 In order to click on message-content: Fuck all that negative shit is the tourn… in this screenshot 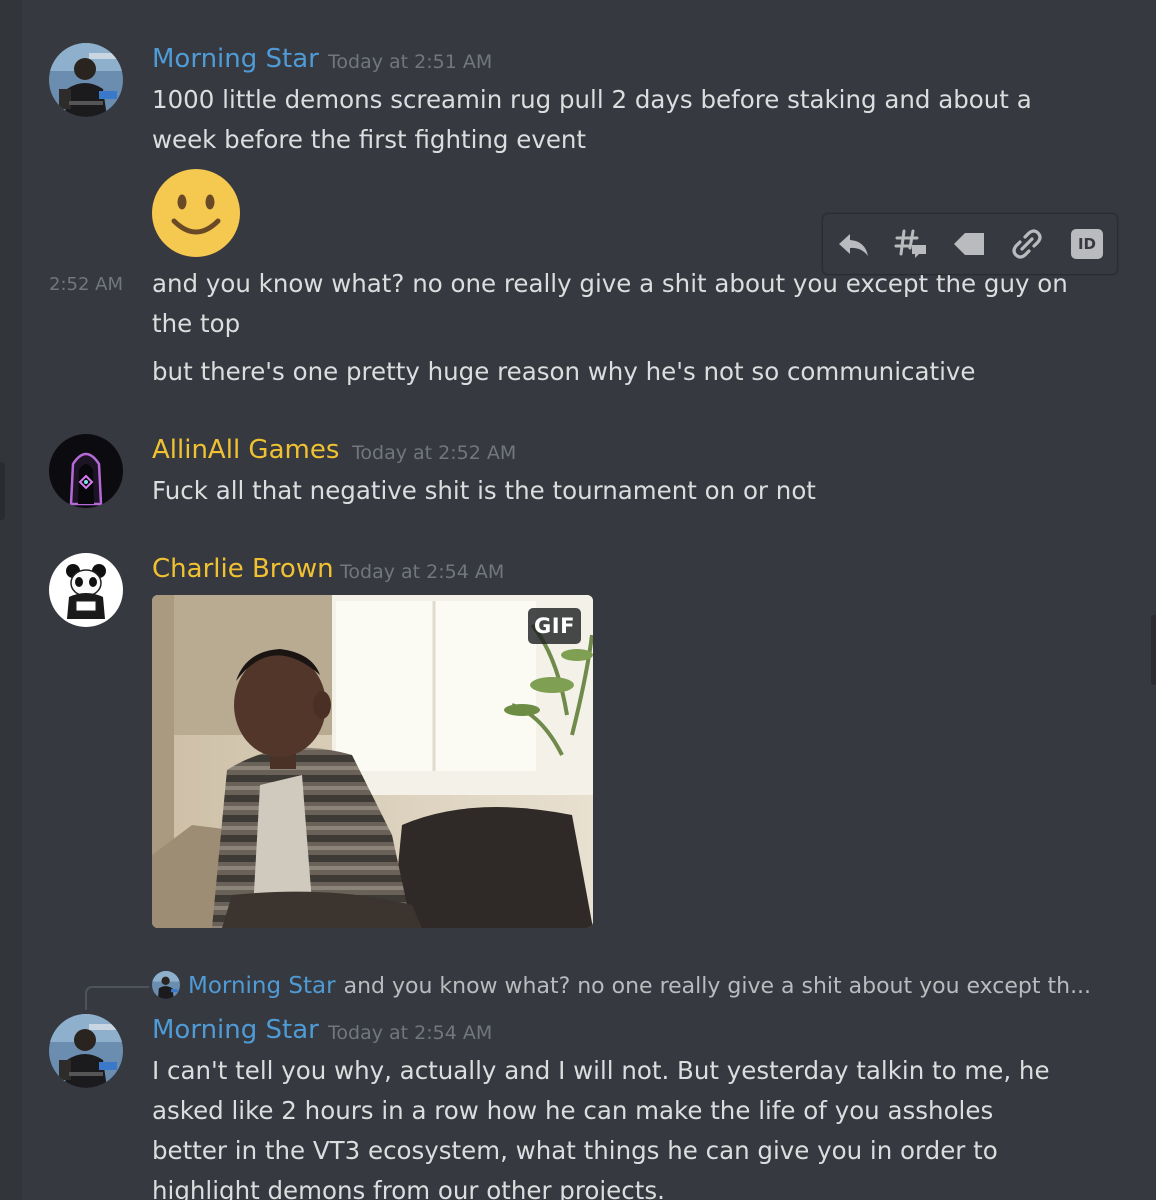, I will do `click(484, 491)`.